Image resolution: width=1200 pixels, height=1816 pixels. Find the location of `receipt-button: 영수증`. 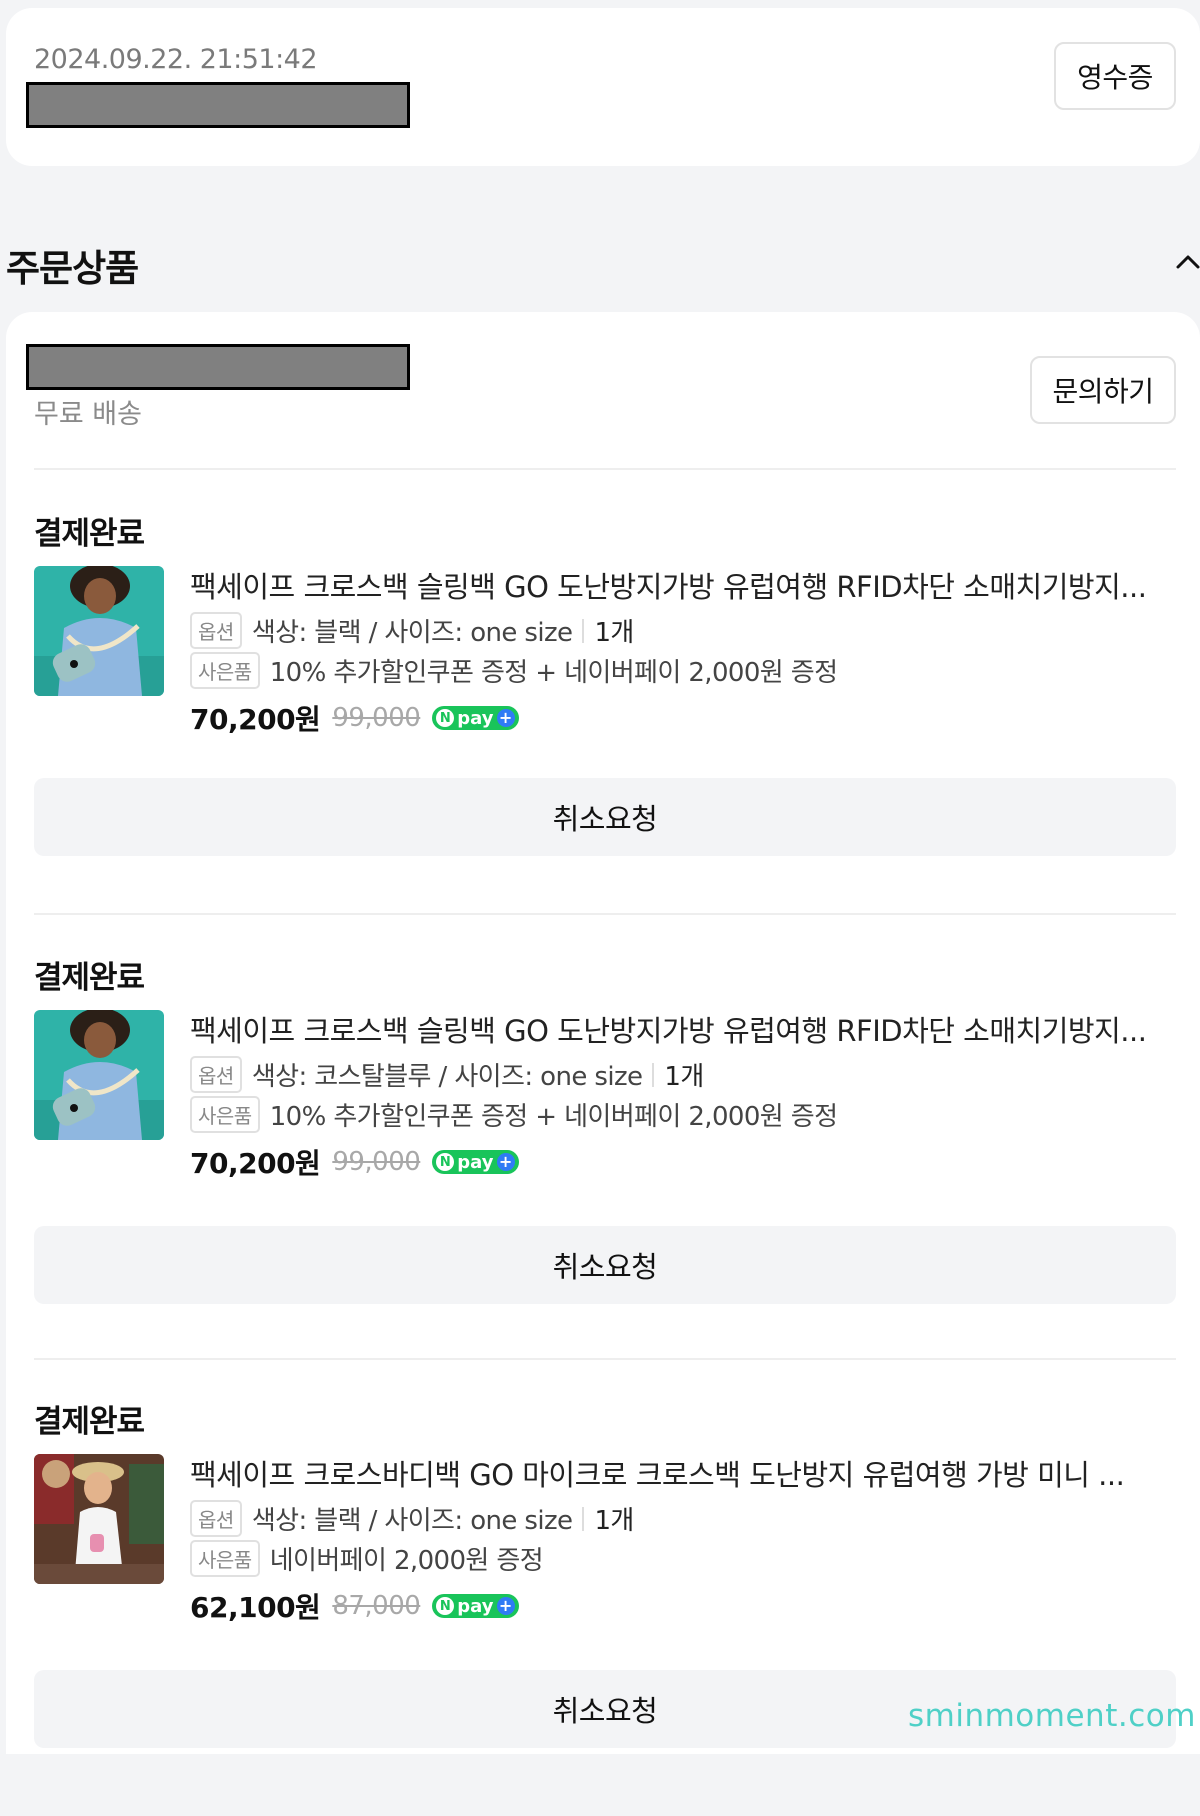

receipt-button: 영수증 is located at coordinates (1115, 76).